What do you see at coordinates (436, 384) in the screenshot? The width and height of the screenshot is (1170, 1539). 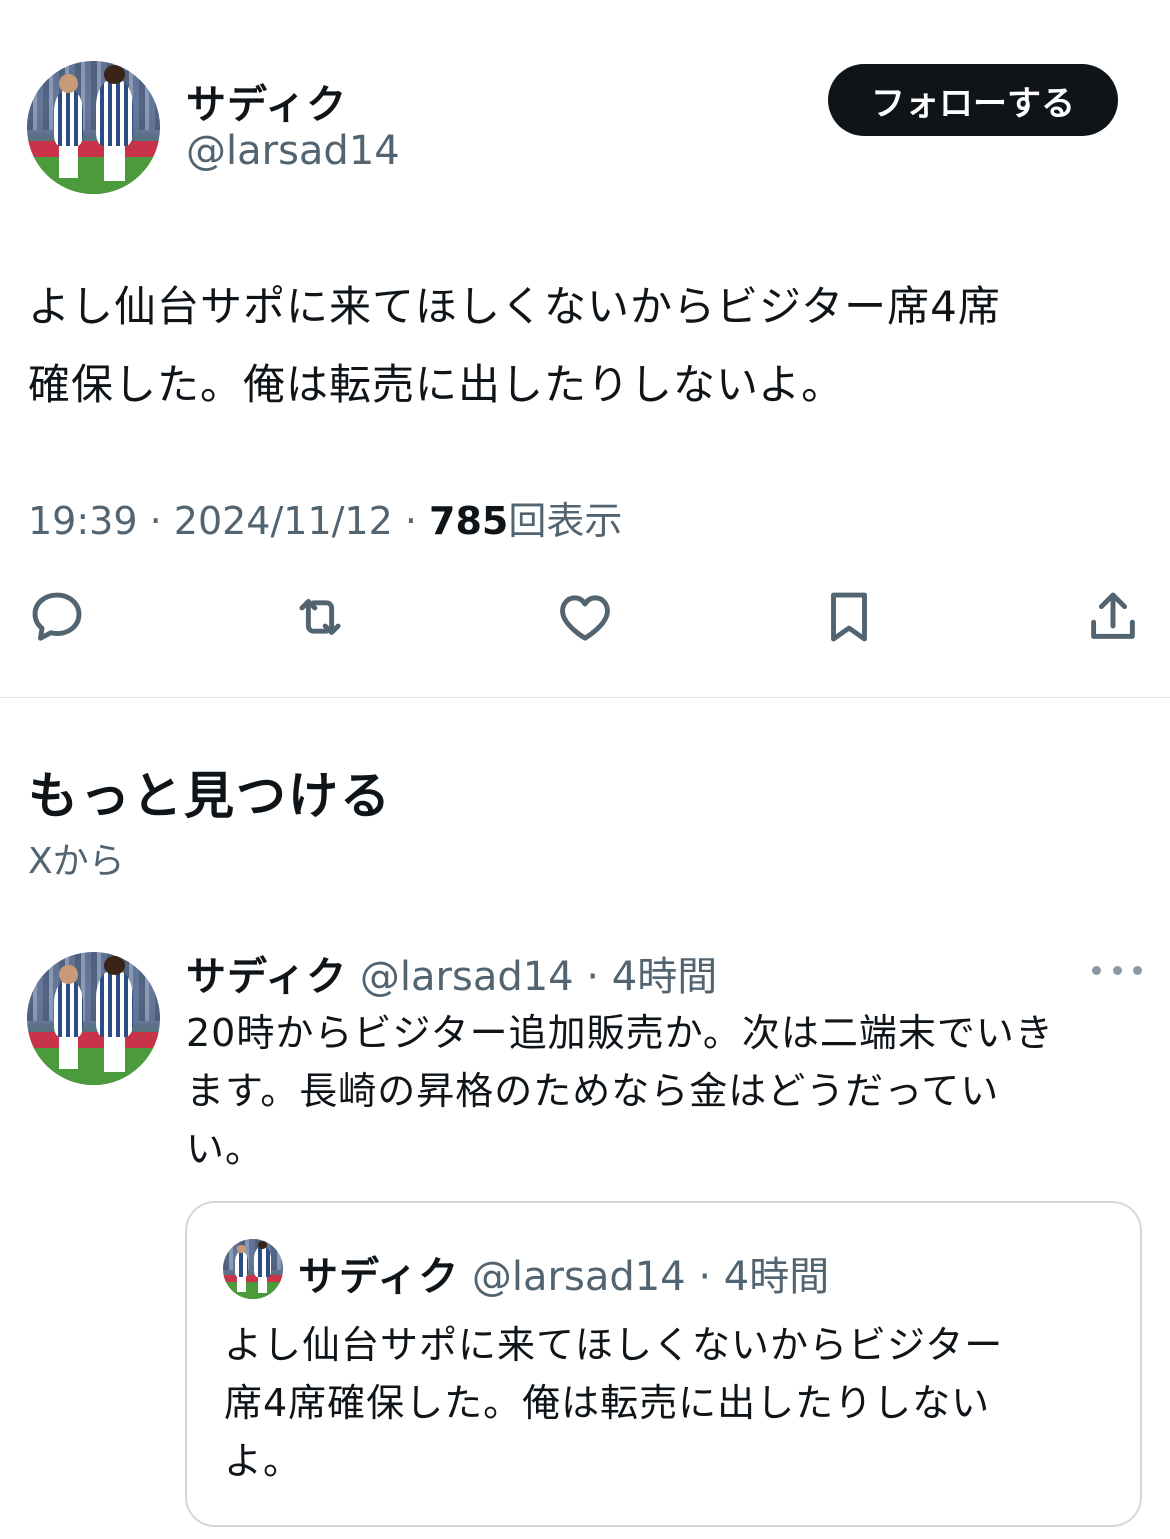 I see `tweet-text-line: 確保した。俺は転売に出したりしないよ。` at bounding box center [436, 384].